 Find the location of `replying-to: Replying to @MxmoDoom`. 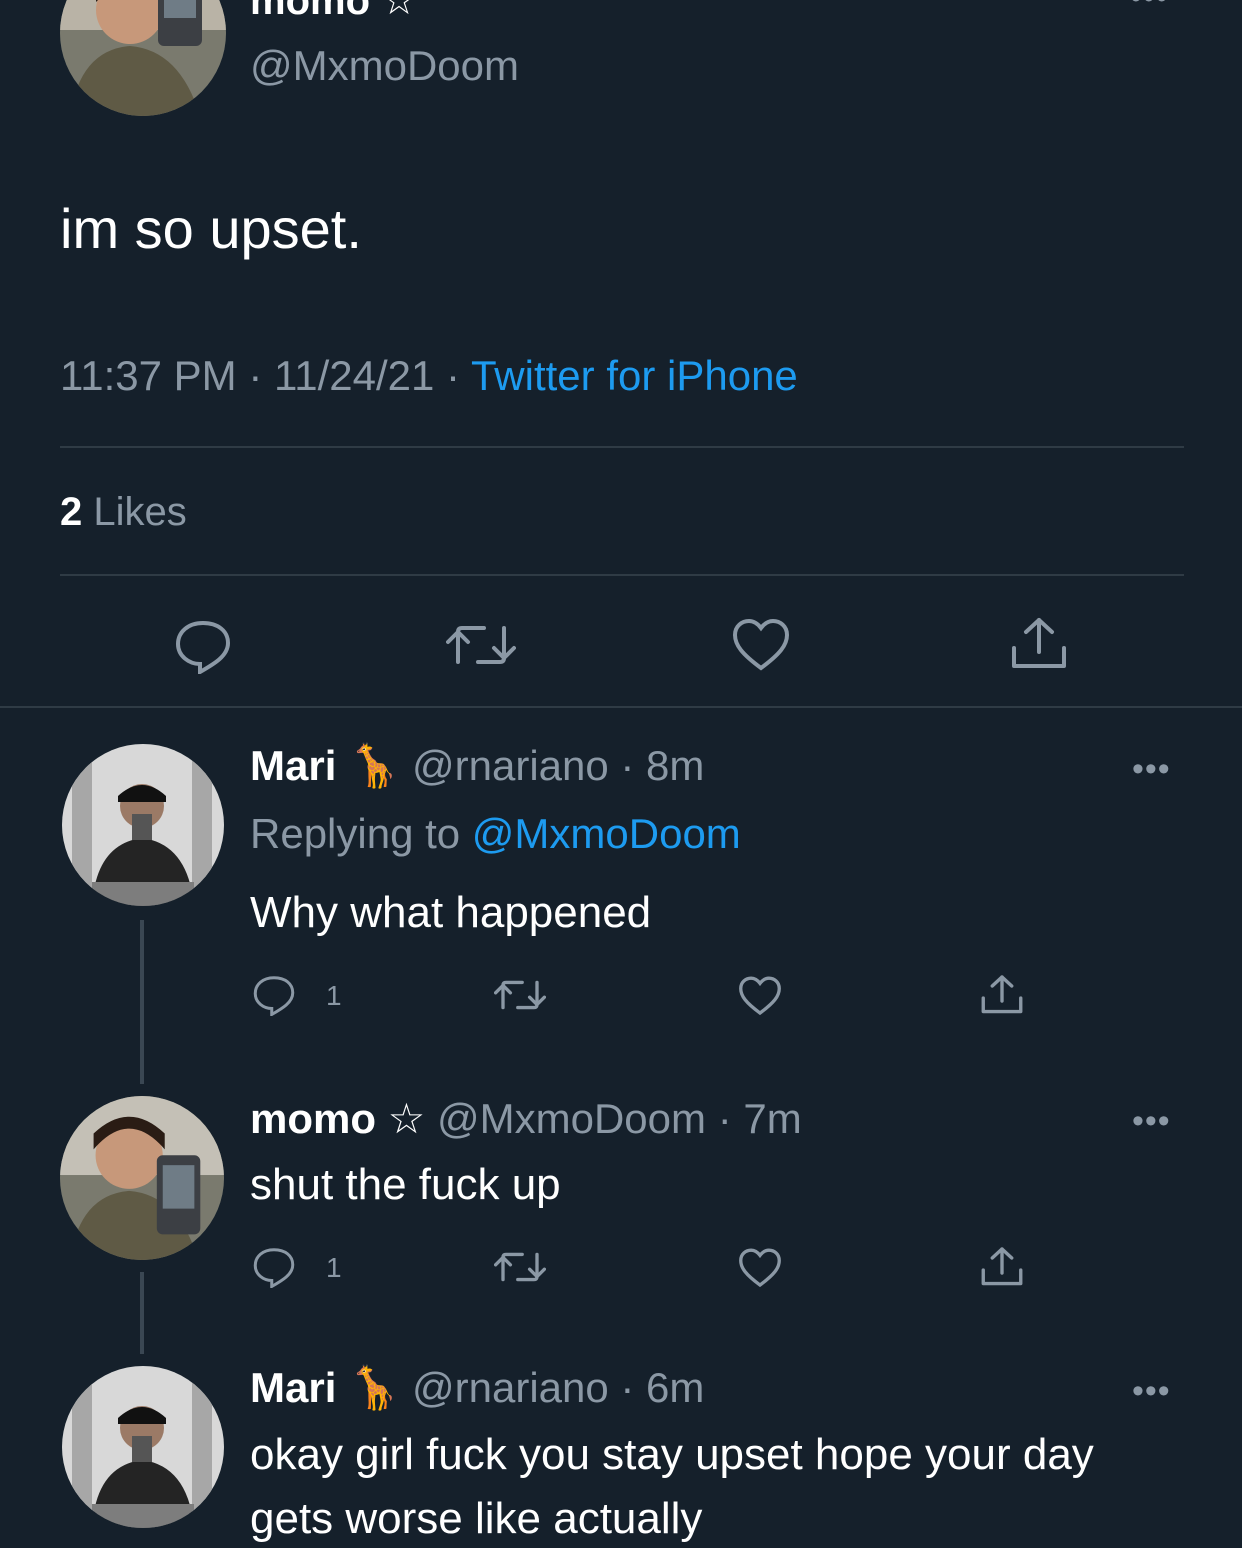

replying-to: Replying to @MxmoDoom is located at coordinates (495, 834).